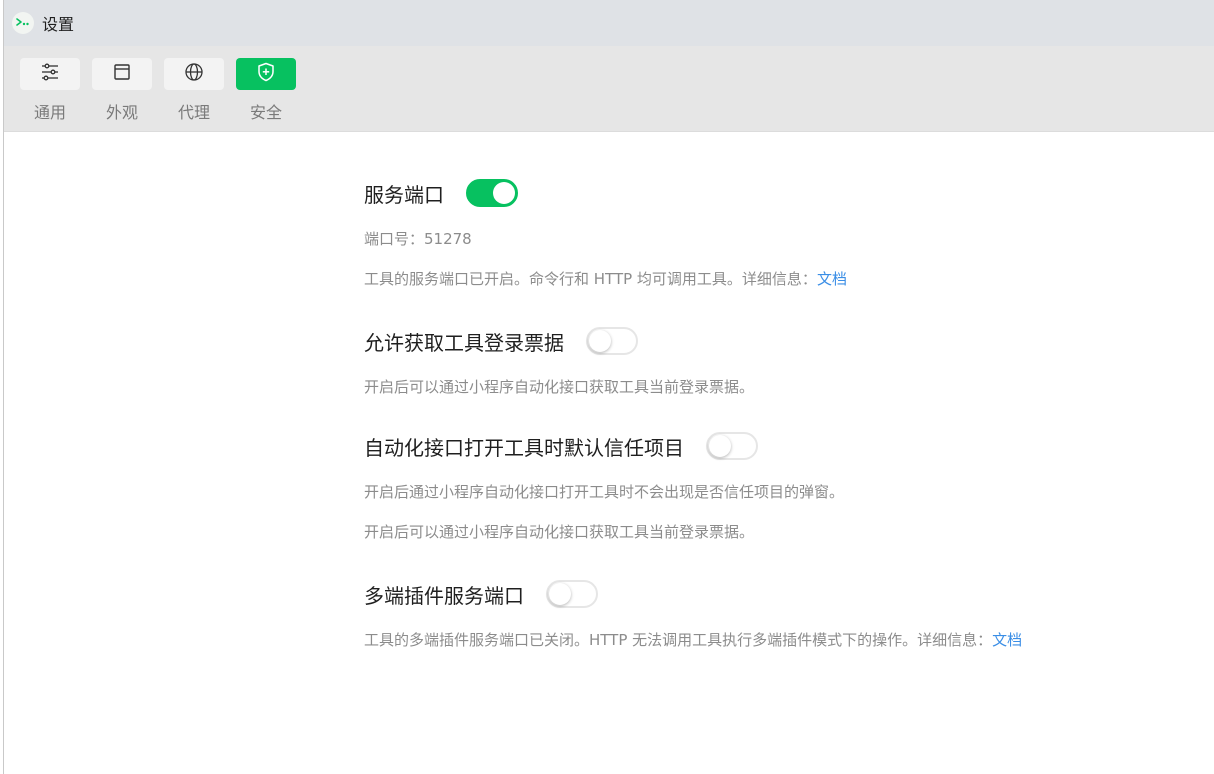  What do you see at coordinates (444, 595) in the screenshot?
I see `multi-port-title: 多端插件服务端口` at bounding box center [444, 595].